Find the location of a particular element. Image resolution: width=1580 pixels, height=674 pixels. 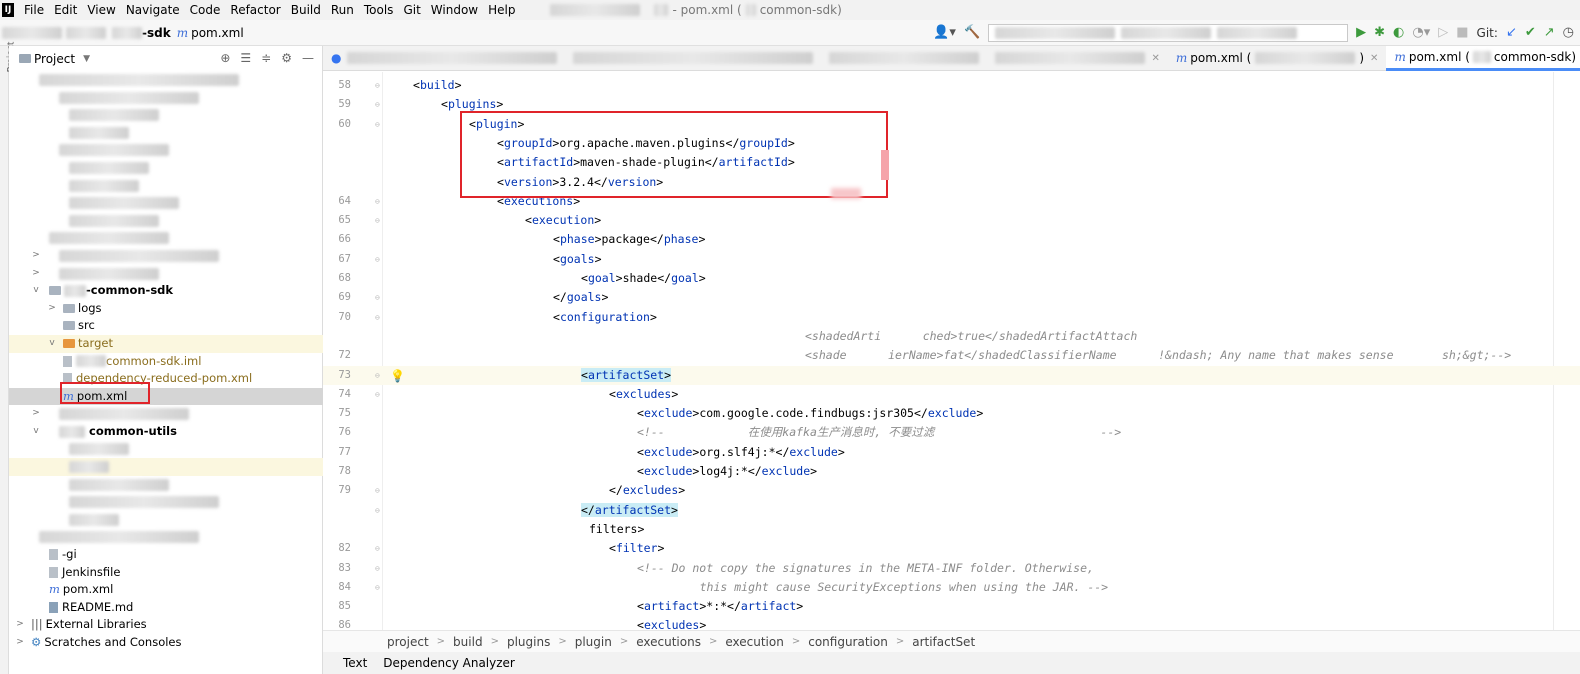

breadcrumb-plugins: plugins is located at coordinates (528, 642).